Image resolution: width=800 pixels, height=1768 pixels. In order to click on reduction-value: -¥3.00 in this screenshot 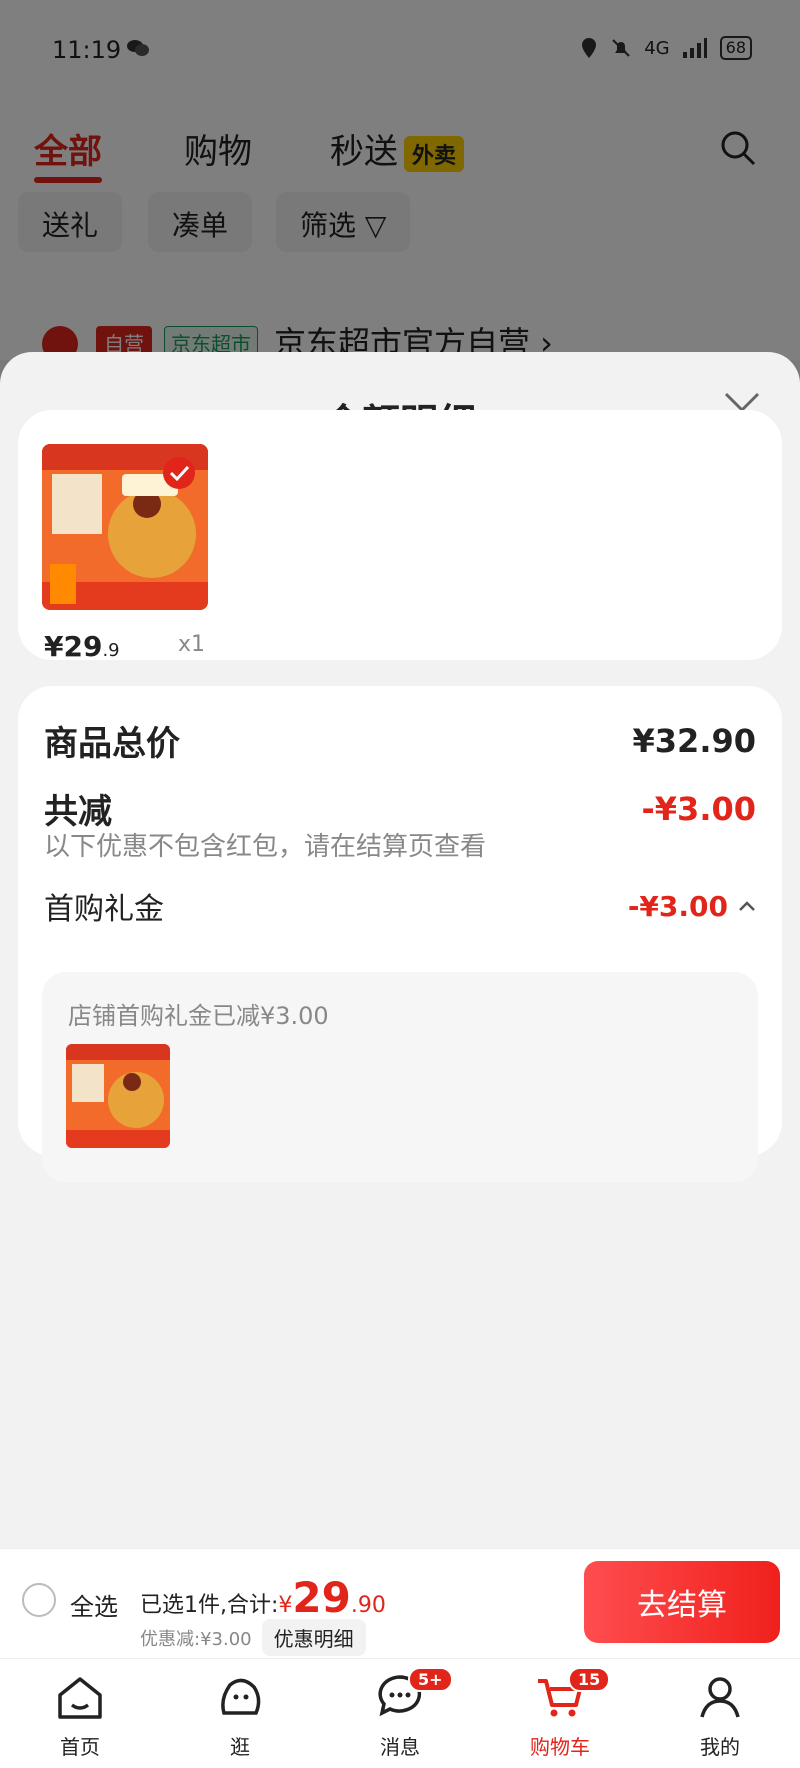, I will do `click(699, 808)`.